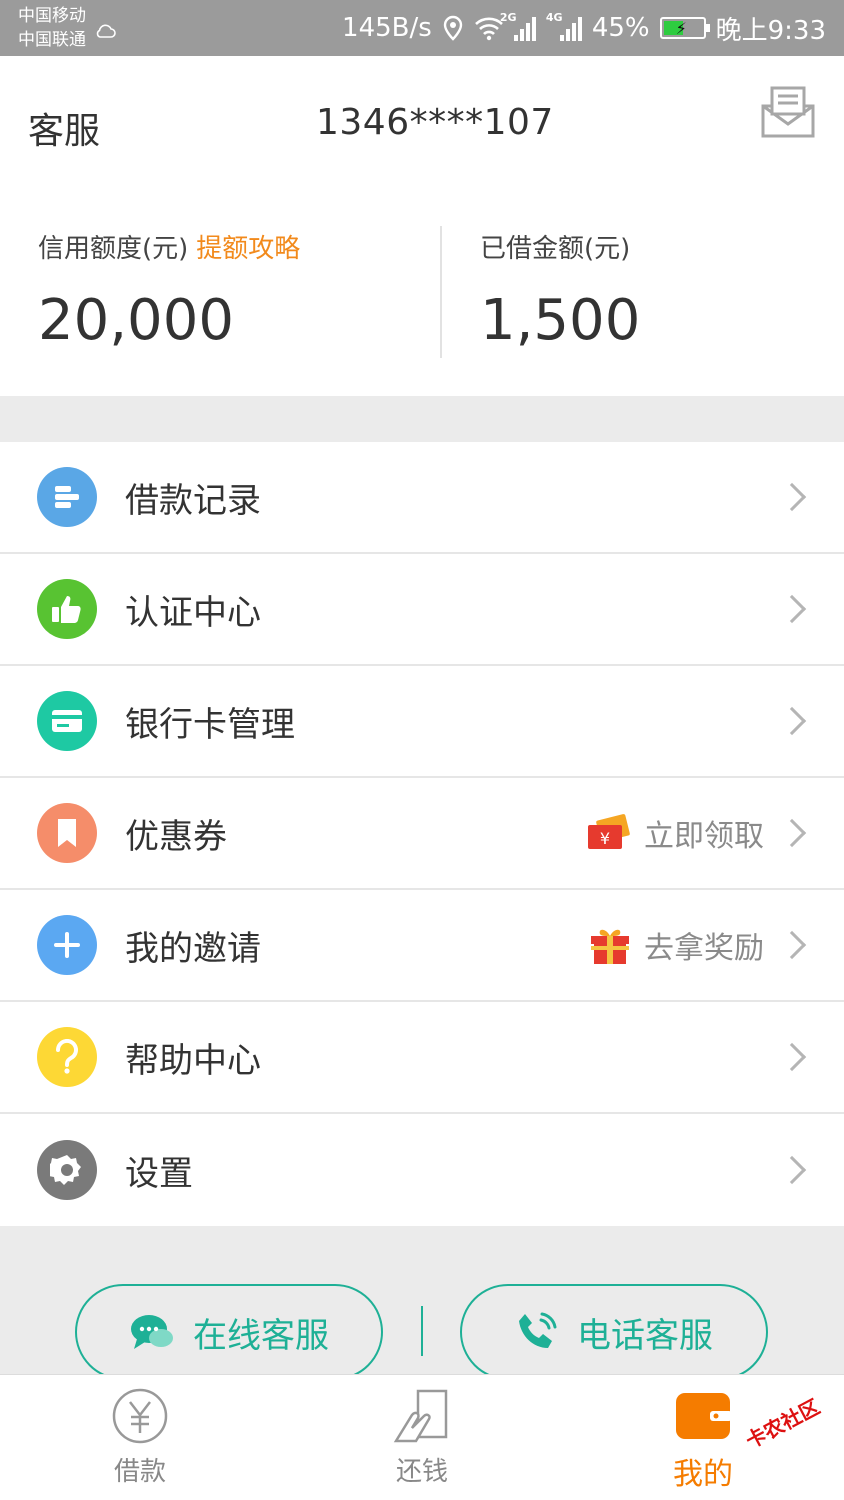 The height and width of the screenshot is (1500, 844). I want to click on service-divider, so click(422, 1331).